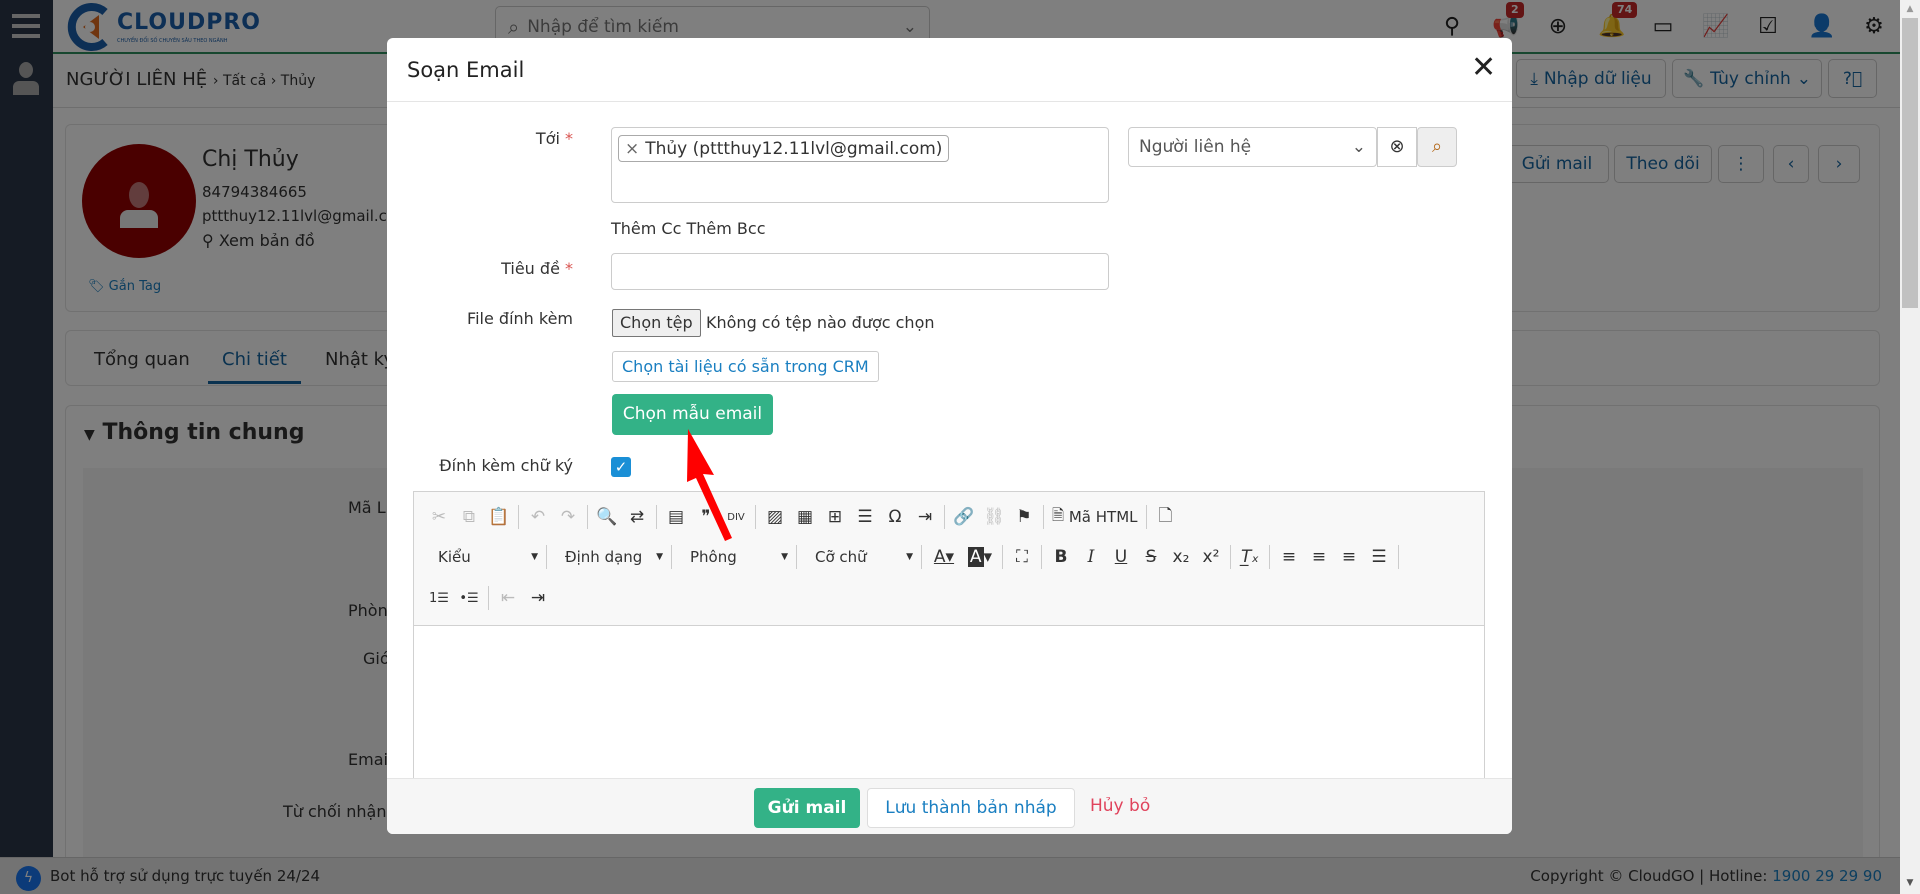  Describe the element at coordinates (980, 557) in the screenshot. I see `background-color-icon: A ▾` at that location.